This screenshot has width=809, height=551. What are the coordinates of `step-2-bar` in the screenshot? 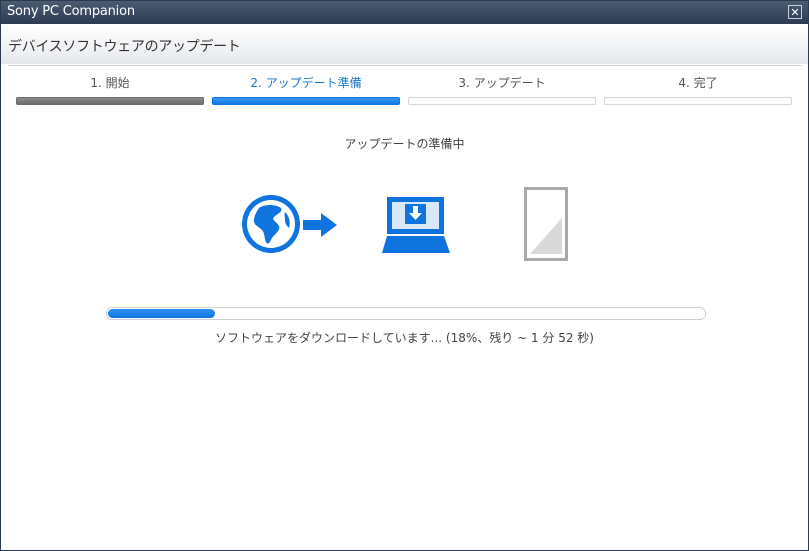 It's located at (306, 101).